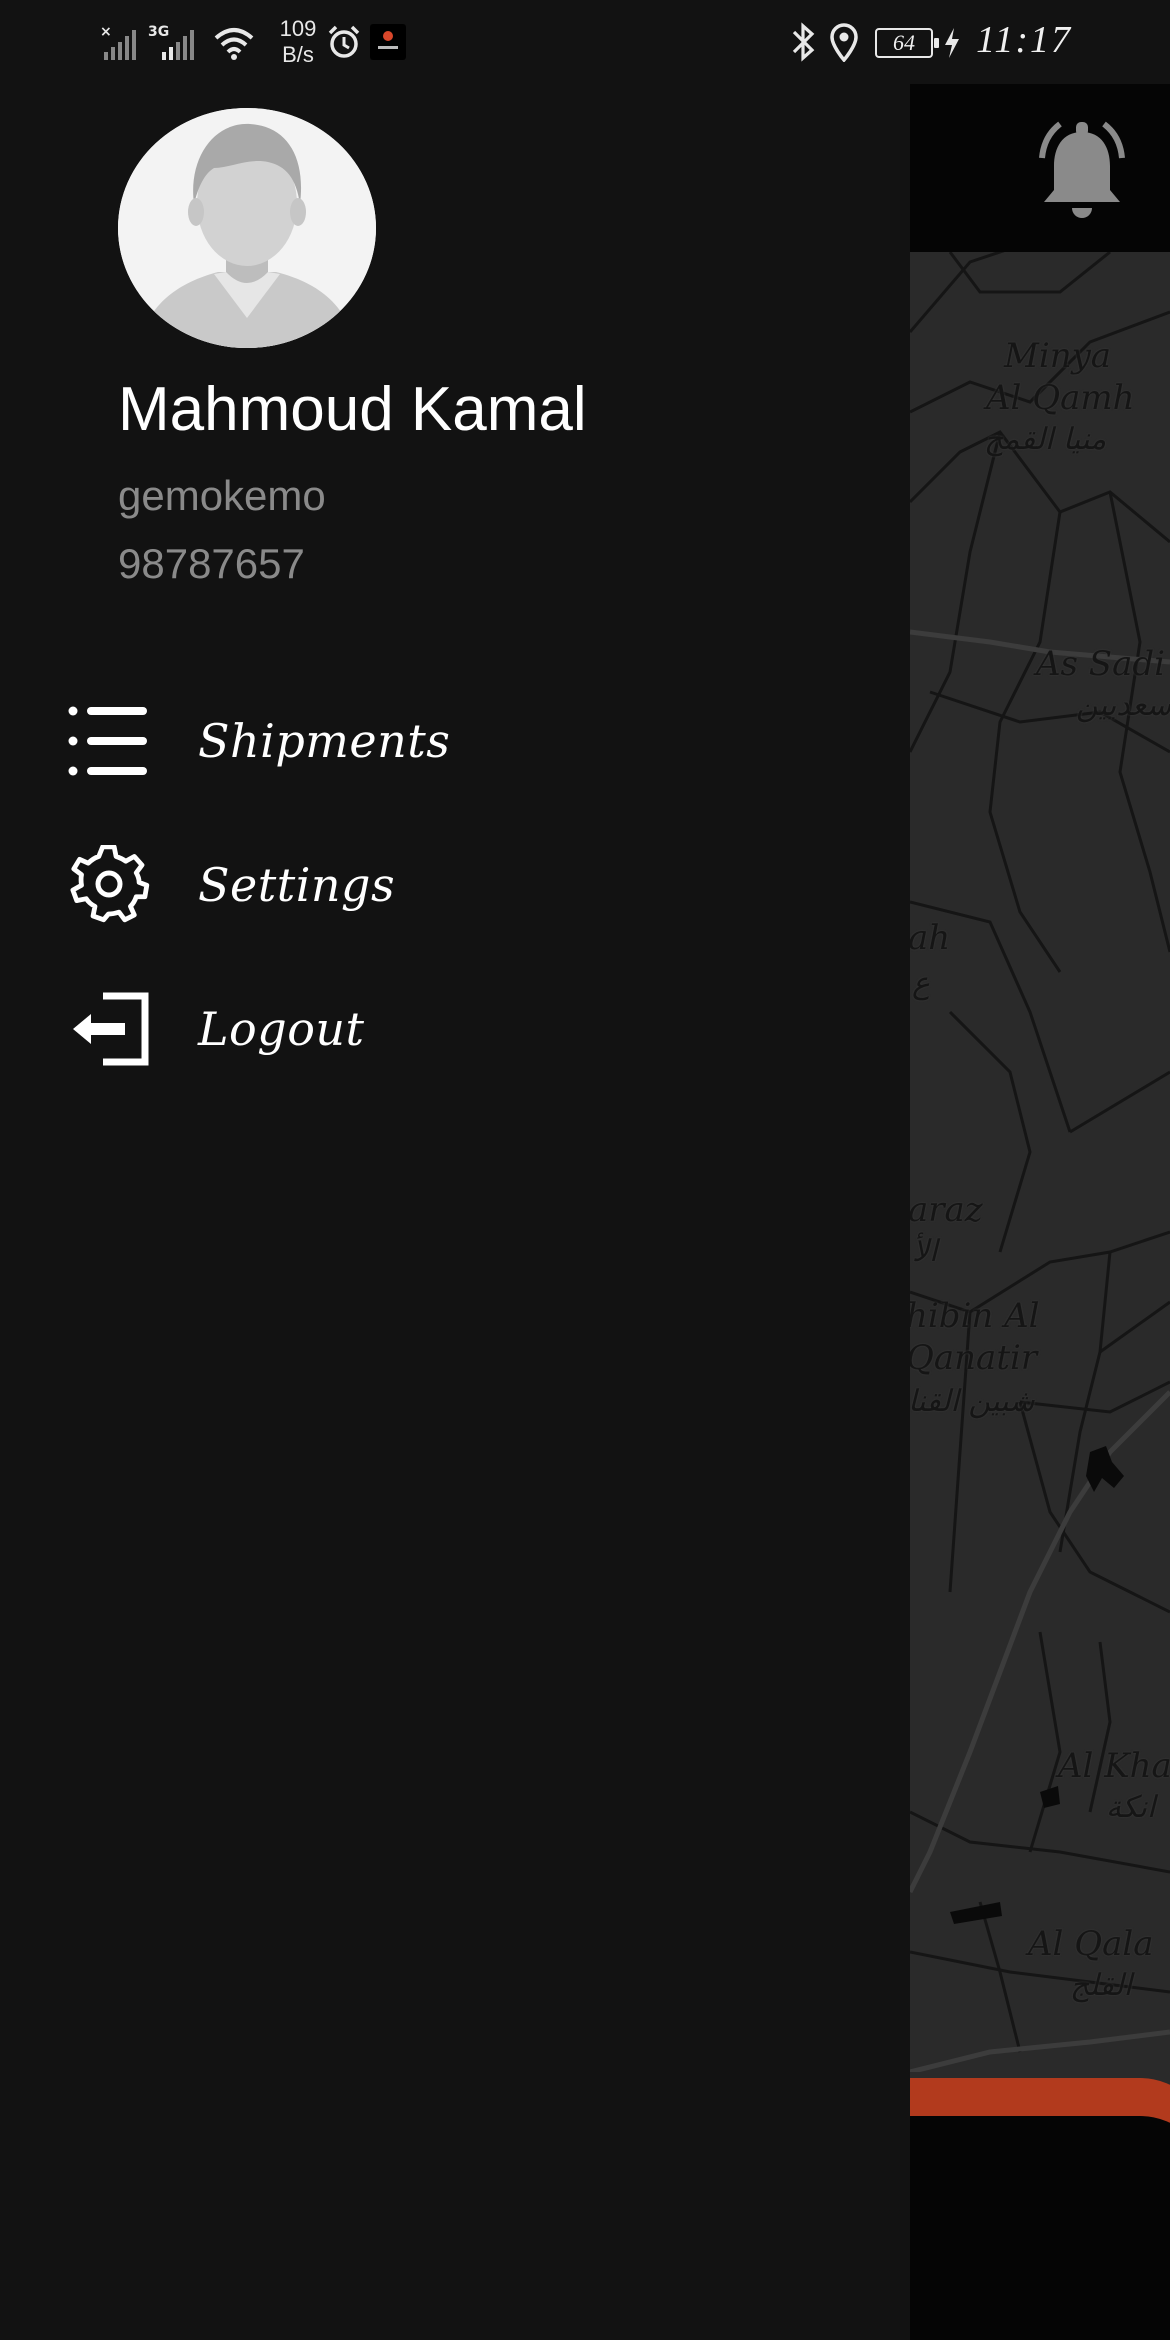 The image size is (1170, 2340). Describe the element at coordinates (388, 42) in the screenshot. I see `app-notification-icon` at that location.